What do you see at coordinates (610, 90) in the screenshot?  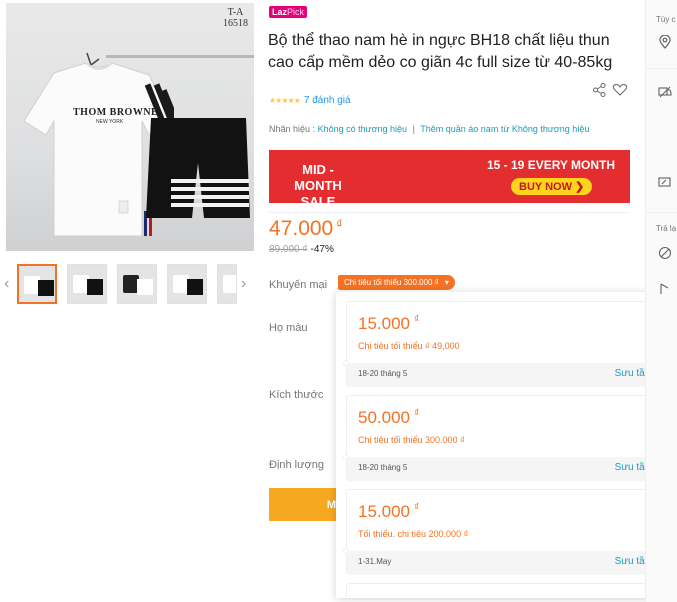 I see `share-wishlist-group` at bounding box center [610, 90].